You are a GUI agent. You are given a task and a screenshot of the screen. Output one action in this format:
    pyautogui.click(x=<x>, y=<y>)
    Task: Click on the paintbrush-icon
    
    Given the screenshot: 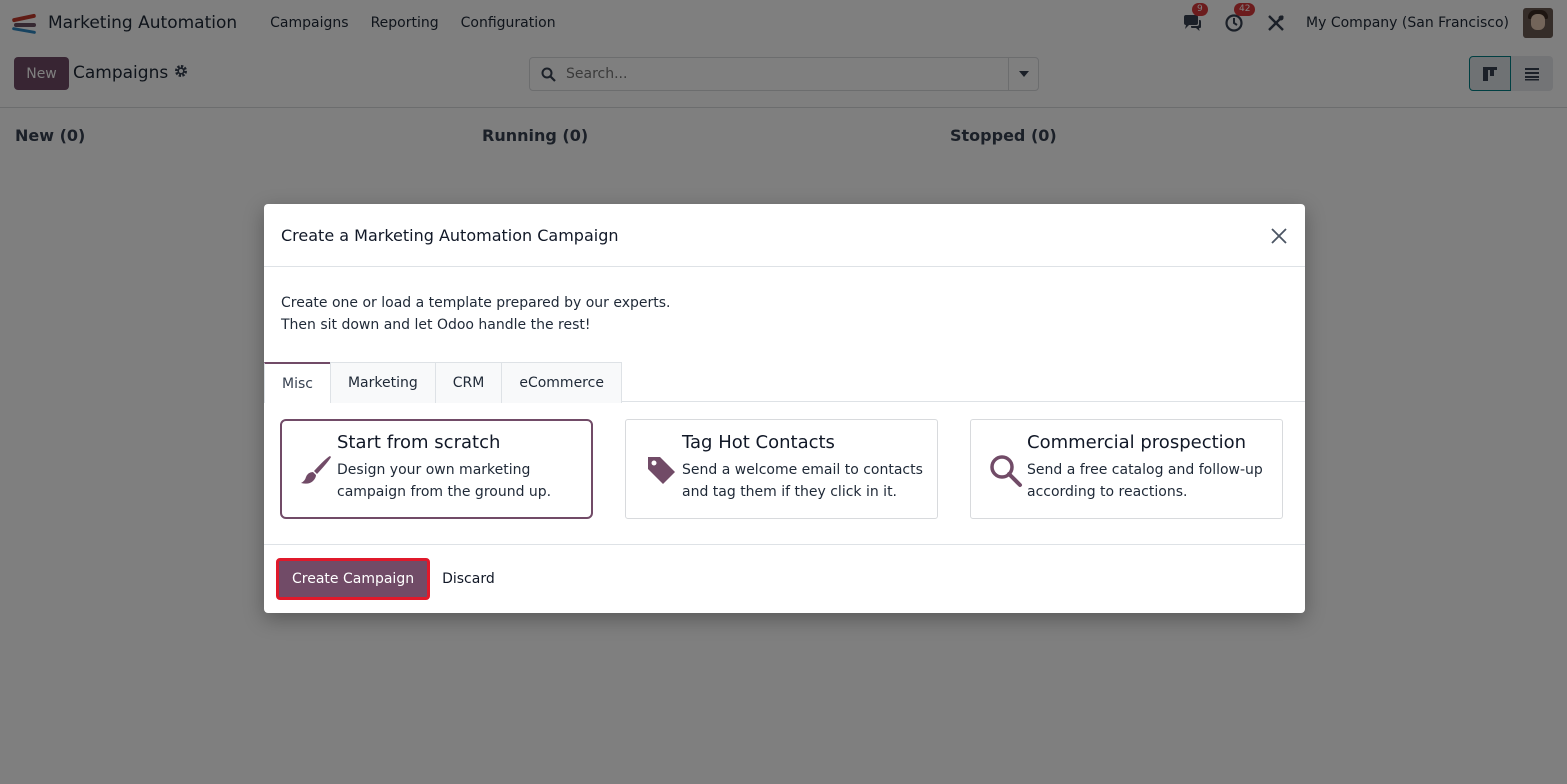 What is the action you would take?
    pyautogui.click(x=316, y=474)
    